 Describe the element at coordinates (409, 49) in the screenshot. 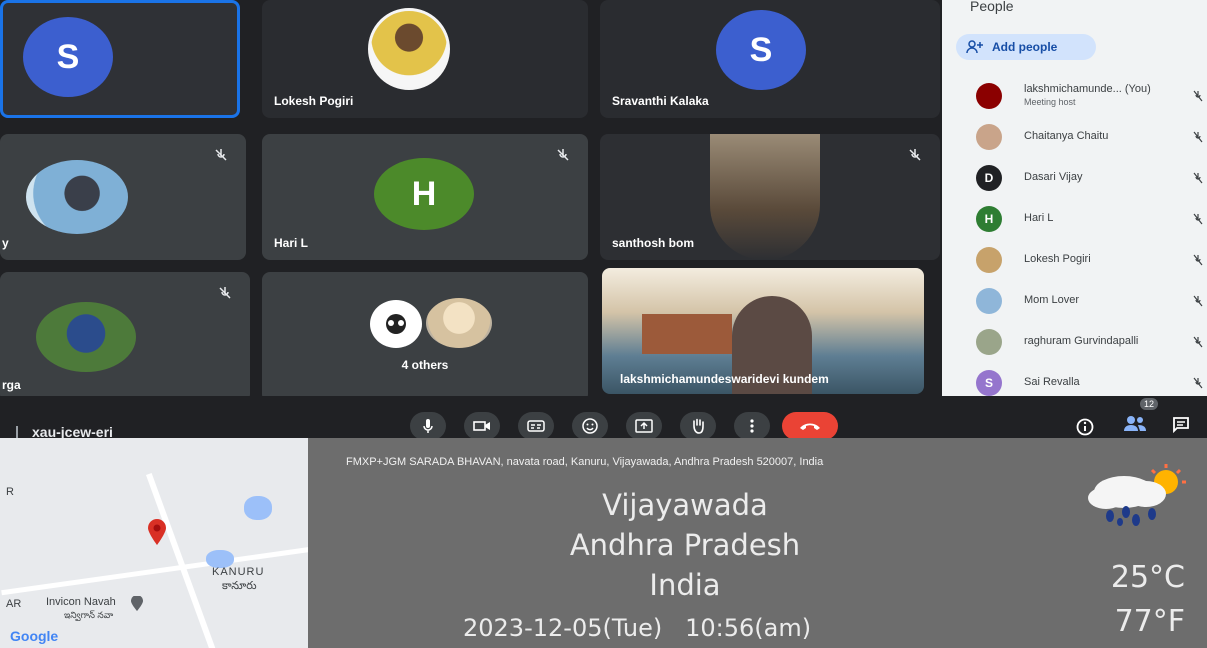

I see `lokesh-avatar-photo` at that location.